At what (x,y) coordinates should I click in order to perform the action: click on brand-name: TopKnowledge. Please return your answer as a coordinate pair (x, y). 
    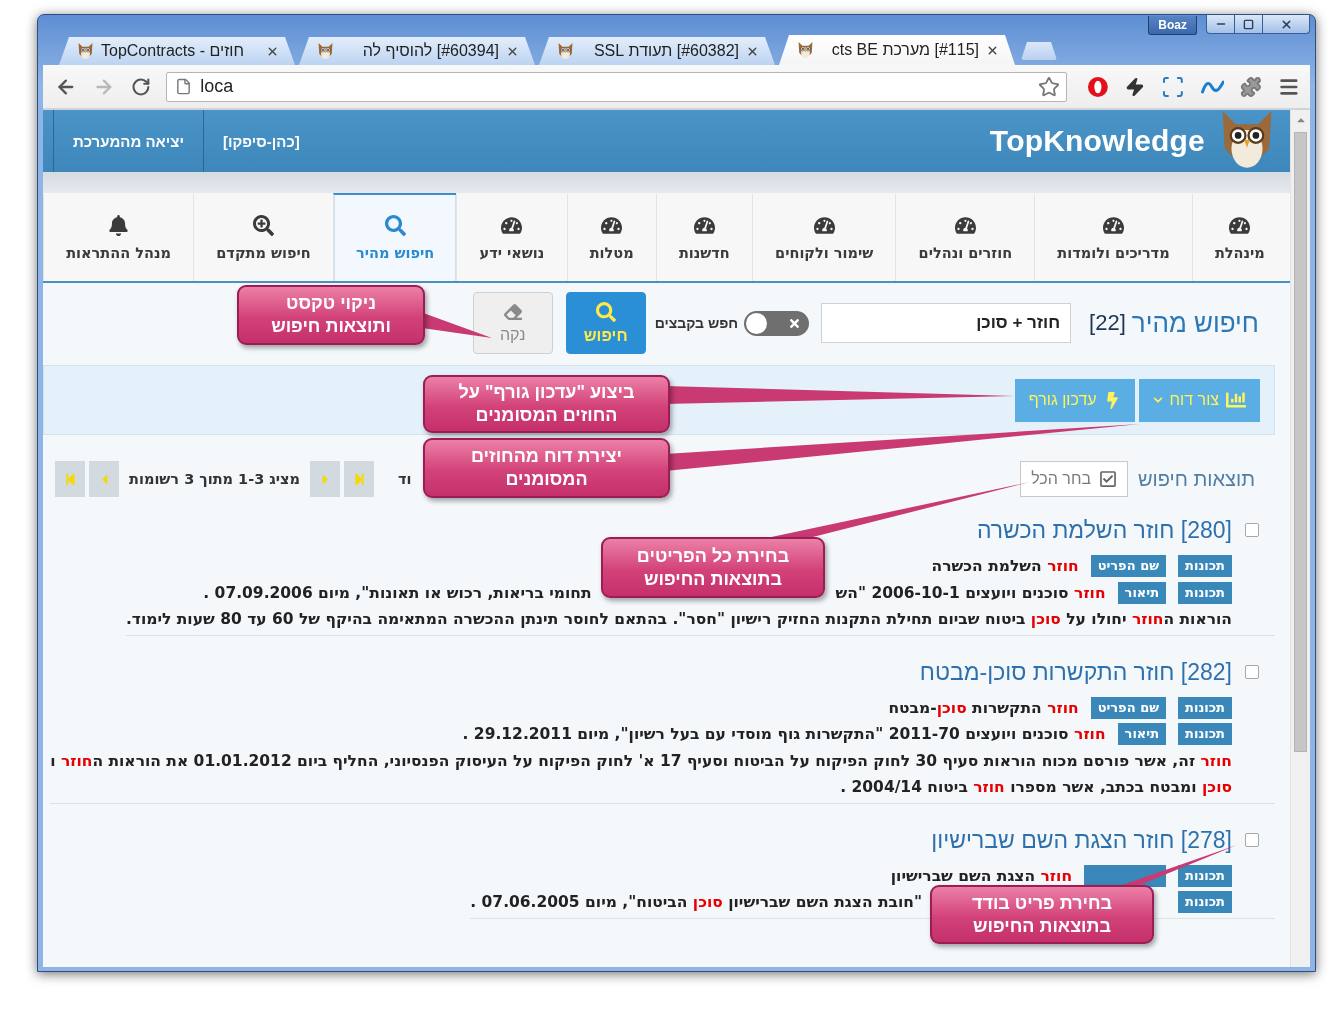
    Looking at the image, I should click on (1097, 141).